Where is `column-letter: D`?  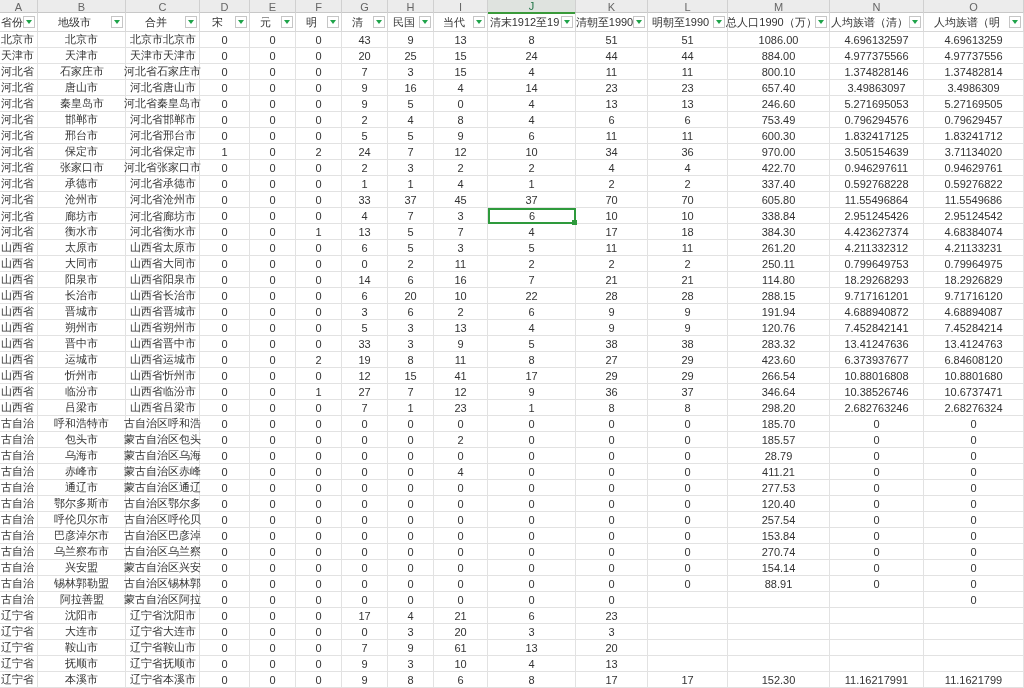
column-letter: D is located at coordinates (225, 7).